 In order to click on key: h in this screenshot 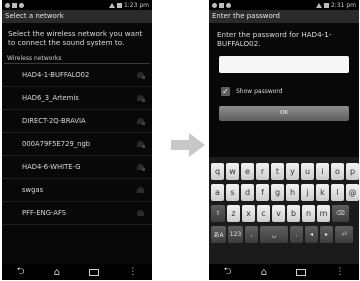, I will do `click(292, 192)`.